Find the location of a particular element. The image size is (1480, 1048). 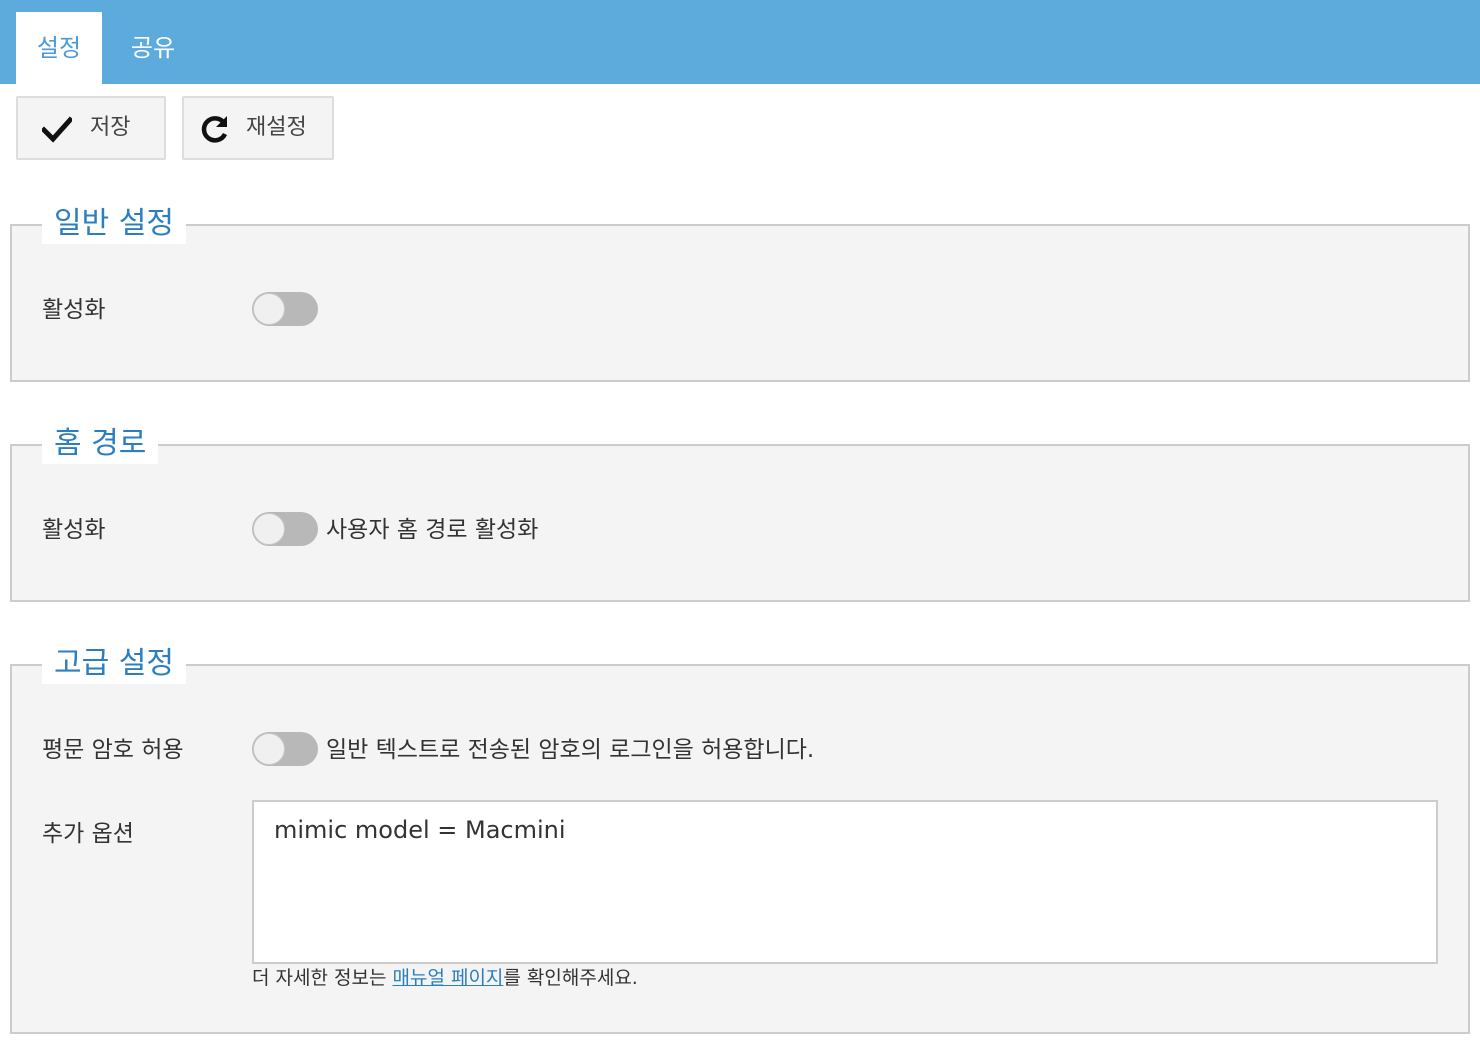

tab-settings: 설정 is located at coordinates (59, 48).